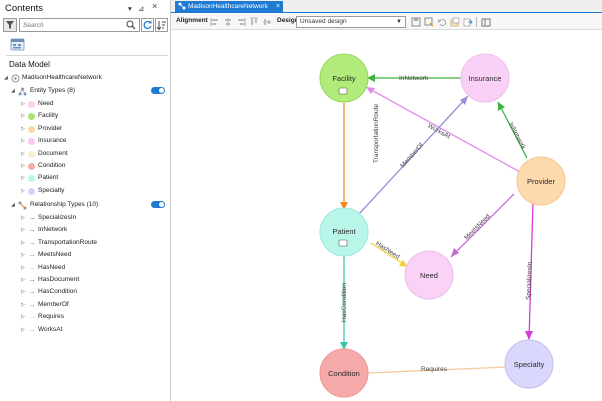 The height and width of the screenshot is (401, 602). What do you see at coordinates (85, 166) in the screenshot?
I see `entity-row-condition: ▷ Condition` at bounding box center [85, 166].